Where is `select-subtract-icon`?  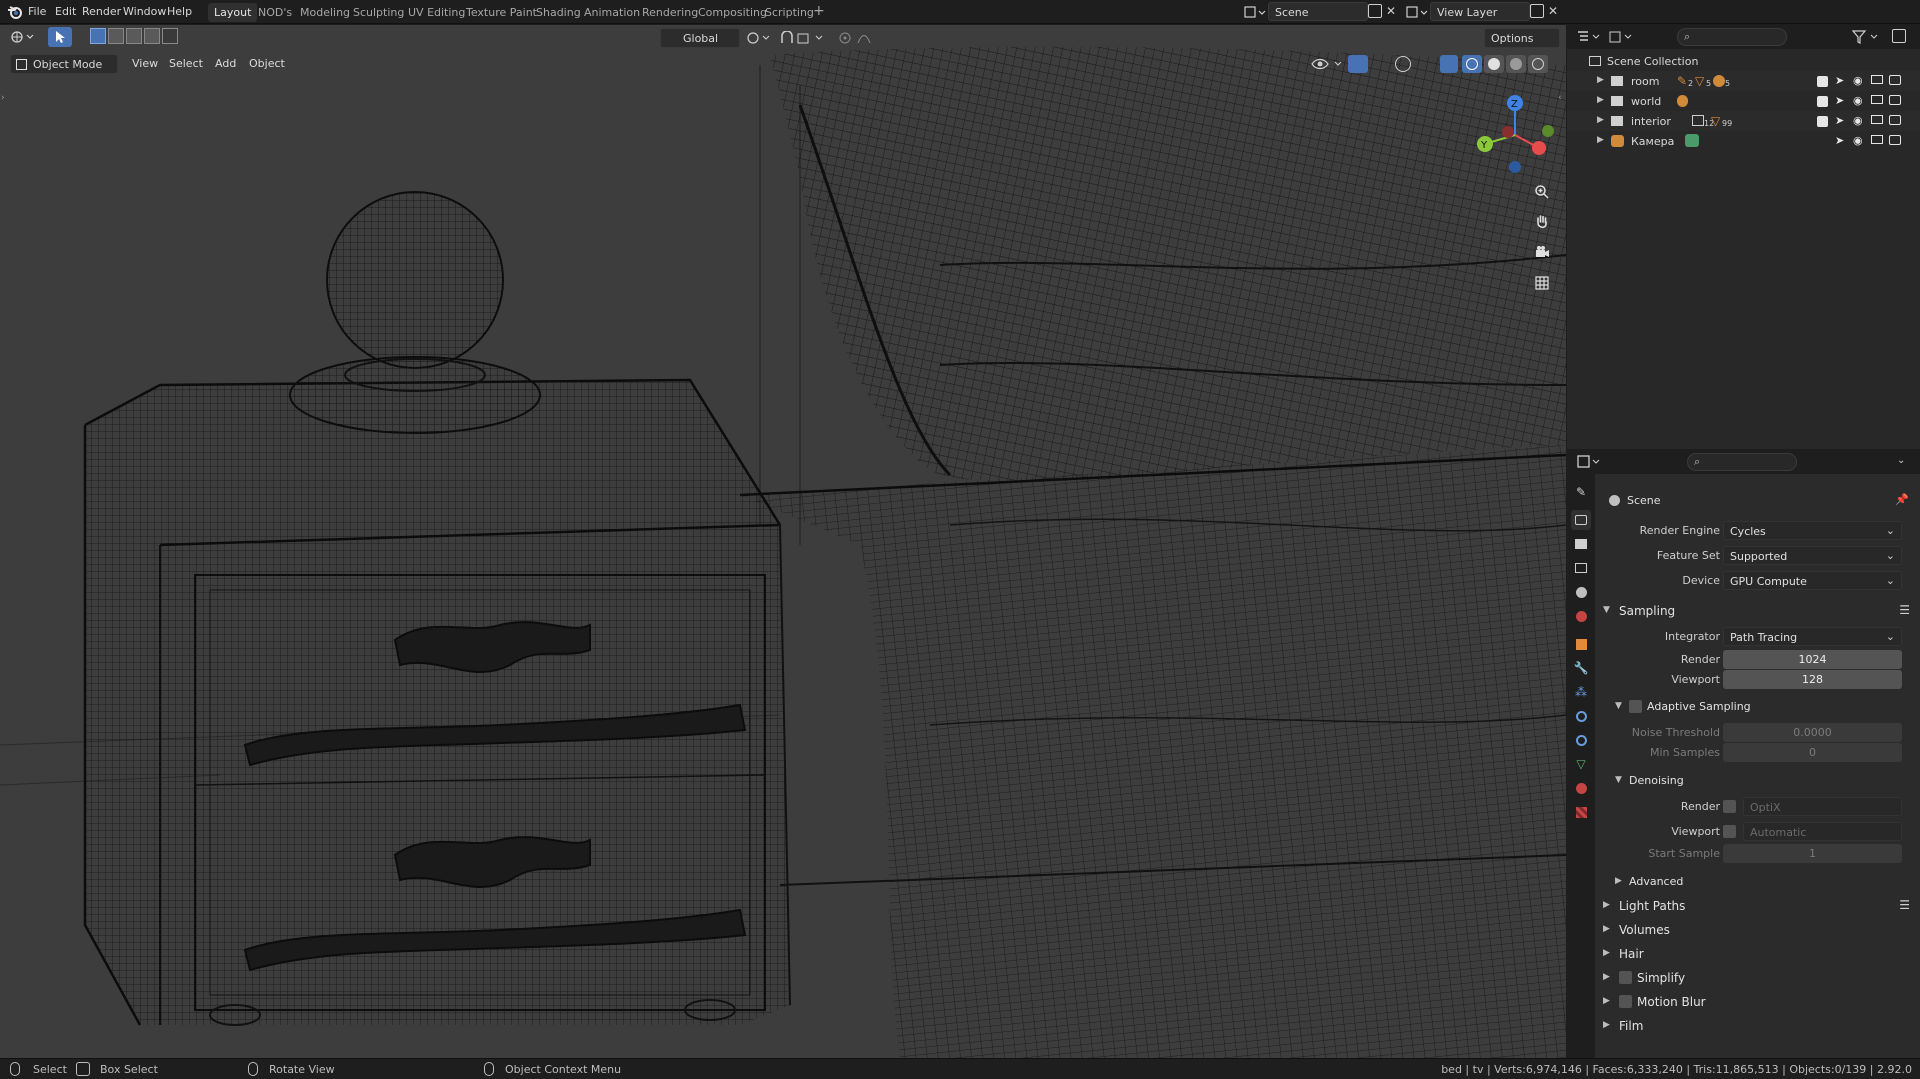 select-subtract-icon is located at coordinates (134, 36).